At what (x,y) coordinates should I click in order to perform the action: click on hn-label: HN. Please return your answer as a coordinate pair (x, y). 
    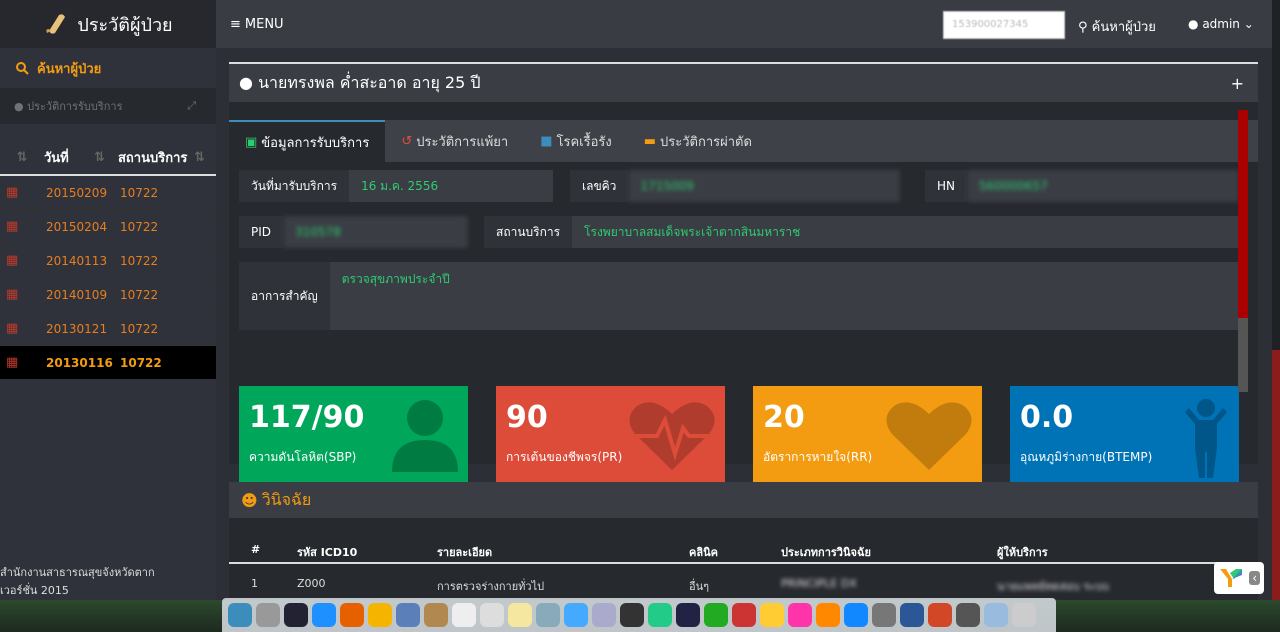
    Looking at the image, I should click on (946, 186).